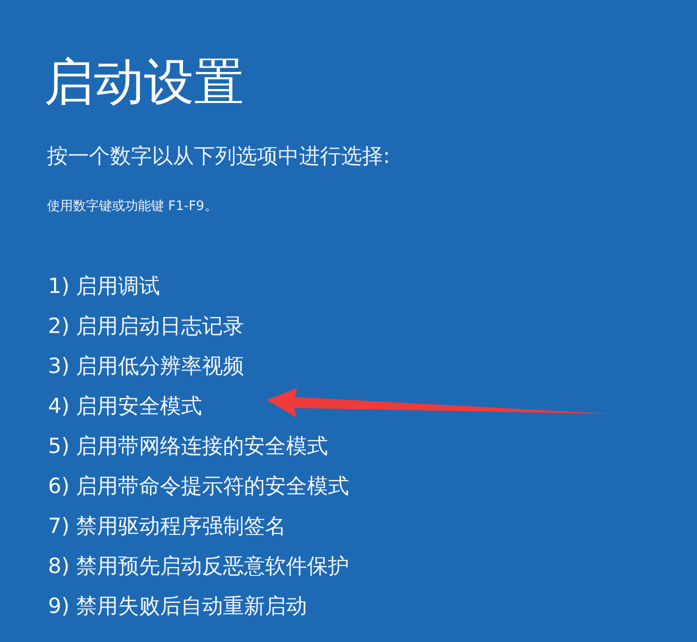  What do you see at coordinates (125, 406) in the screenshot?
I see `option-item: 4) 启用安全模式` at bounding box center [125, 406].